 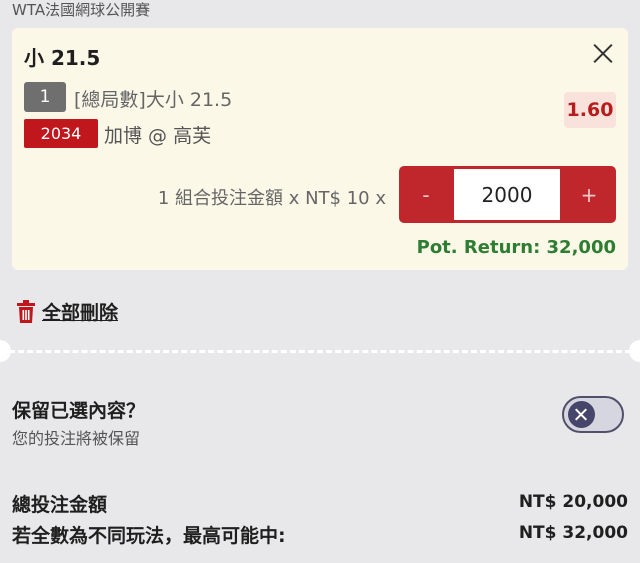 I want to click on stake-stepper: - +, so click(x=507, y=194).